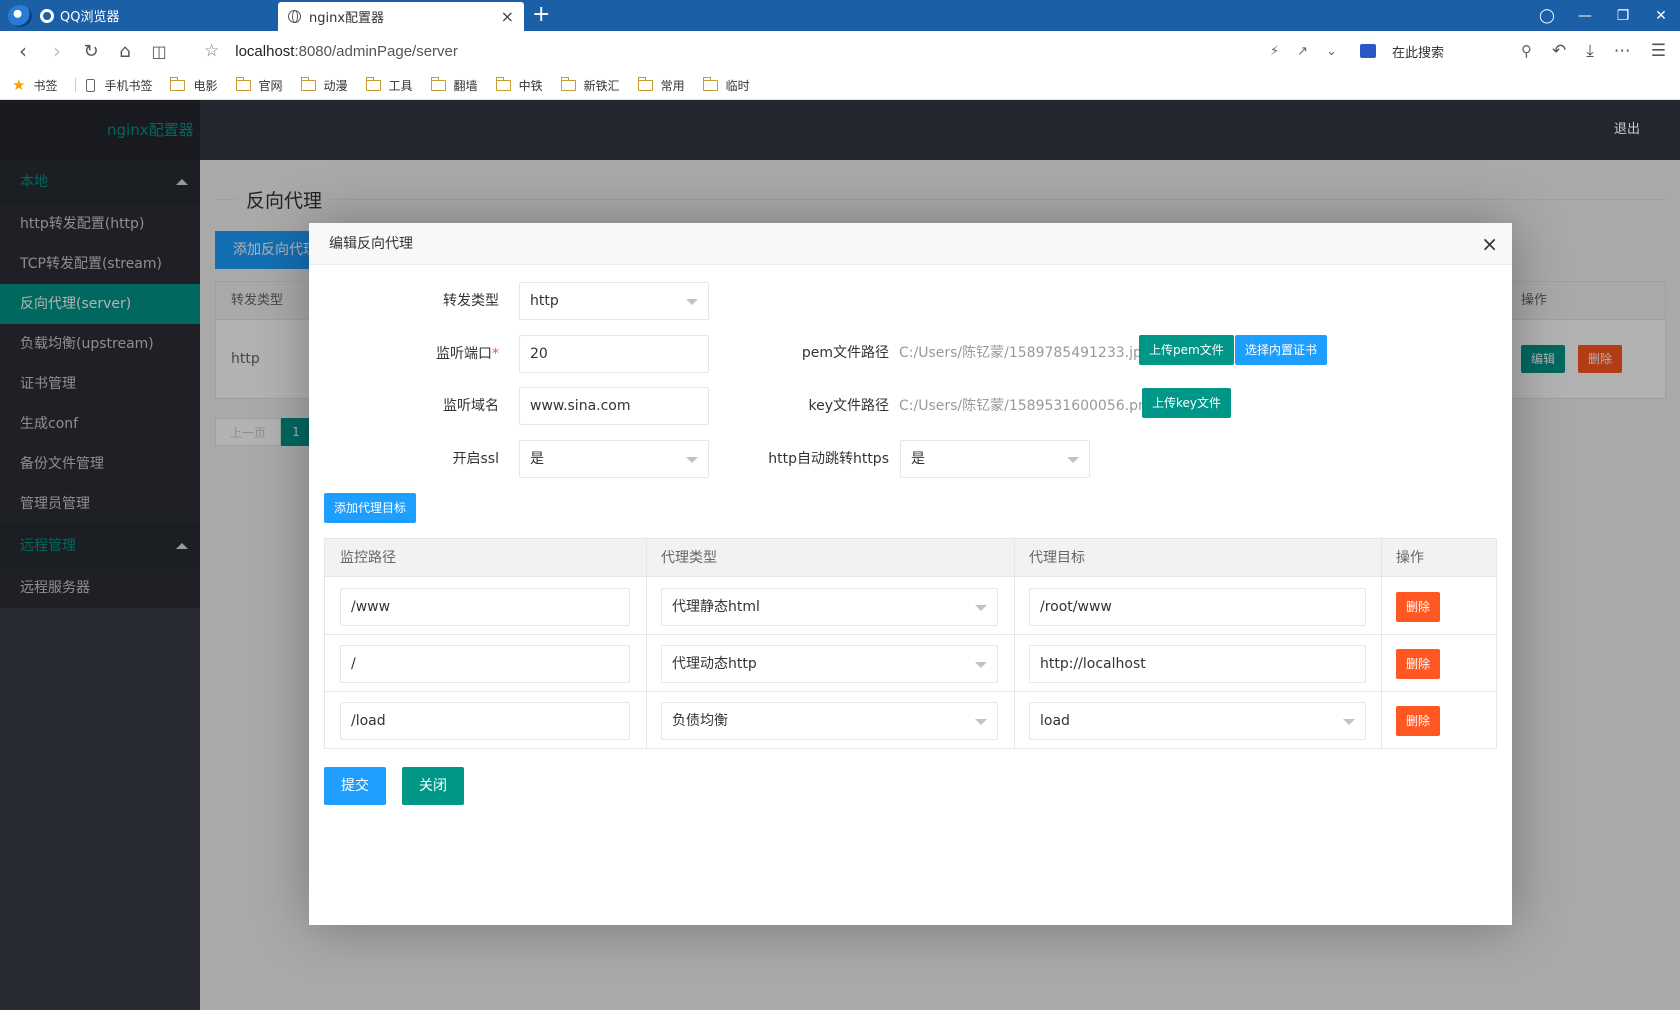  What do you see at coordinates (1197, 721) in the screenshot?
I see `target-select: load` at bounding box center [1197, 721].